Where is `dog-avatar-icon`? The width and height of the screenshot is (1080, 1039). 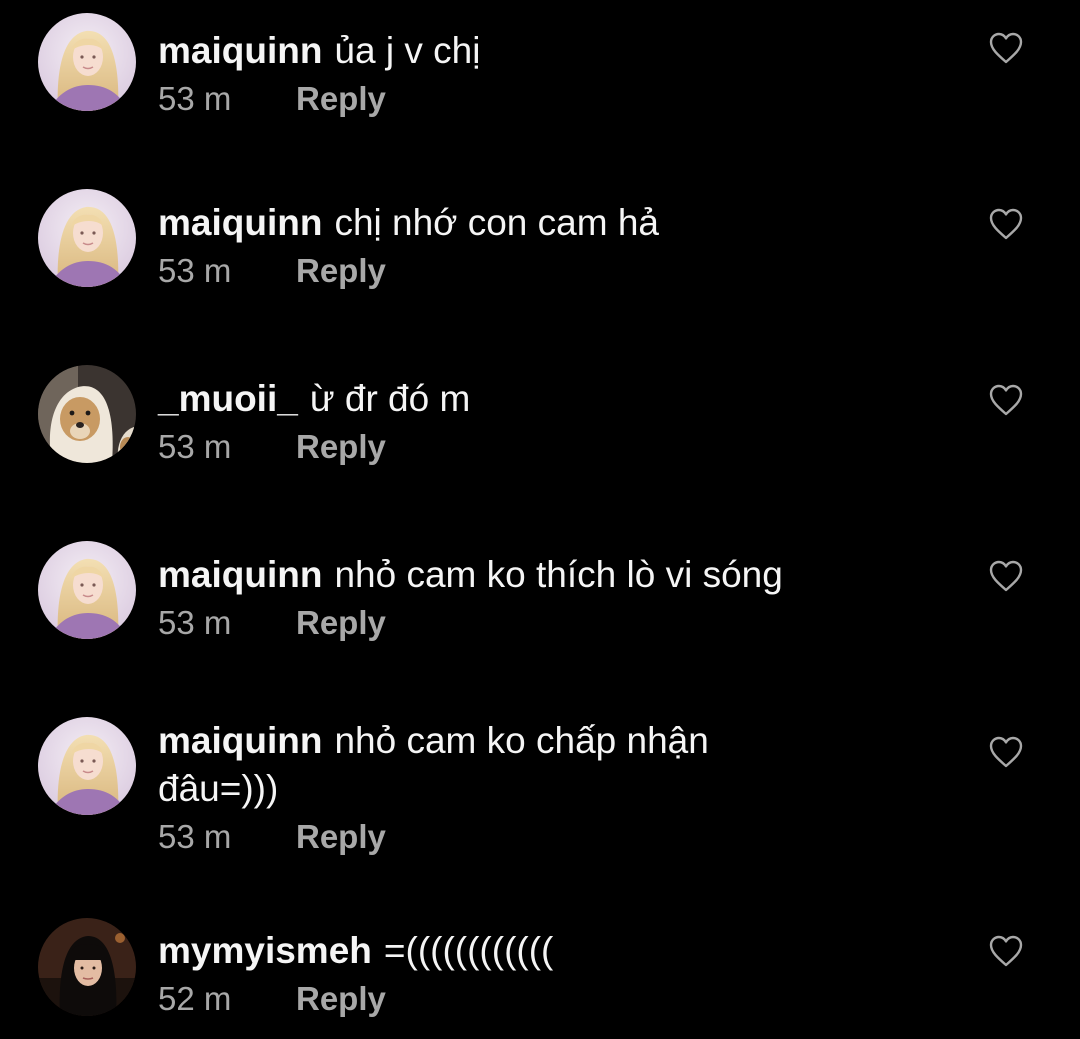 dog-avatar-icon is located at coordinates (87, 414).